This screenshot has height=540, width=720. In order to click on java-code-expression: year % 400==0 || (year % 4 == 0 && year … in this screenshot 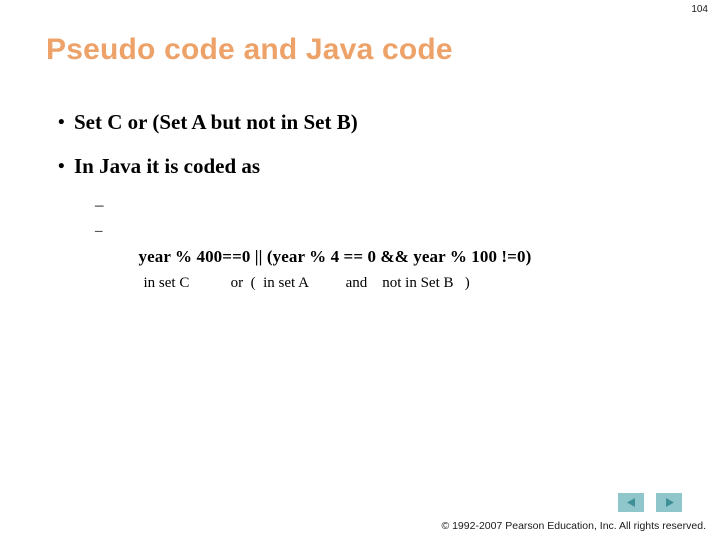, I will do `click(335, 256)`.